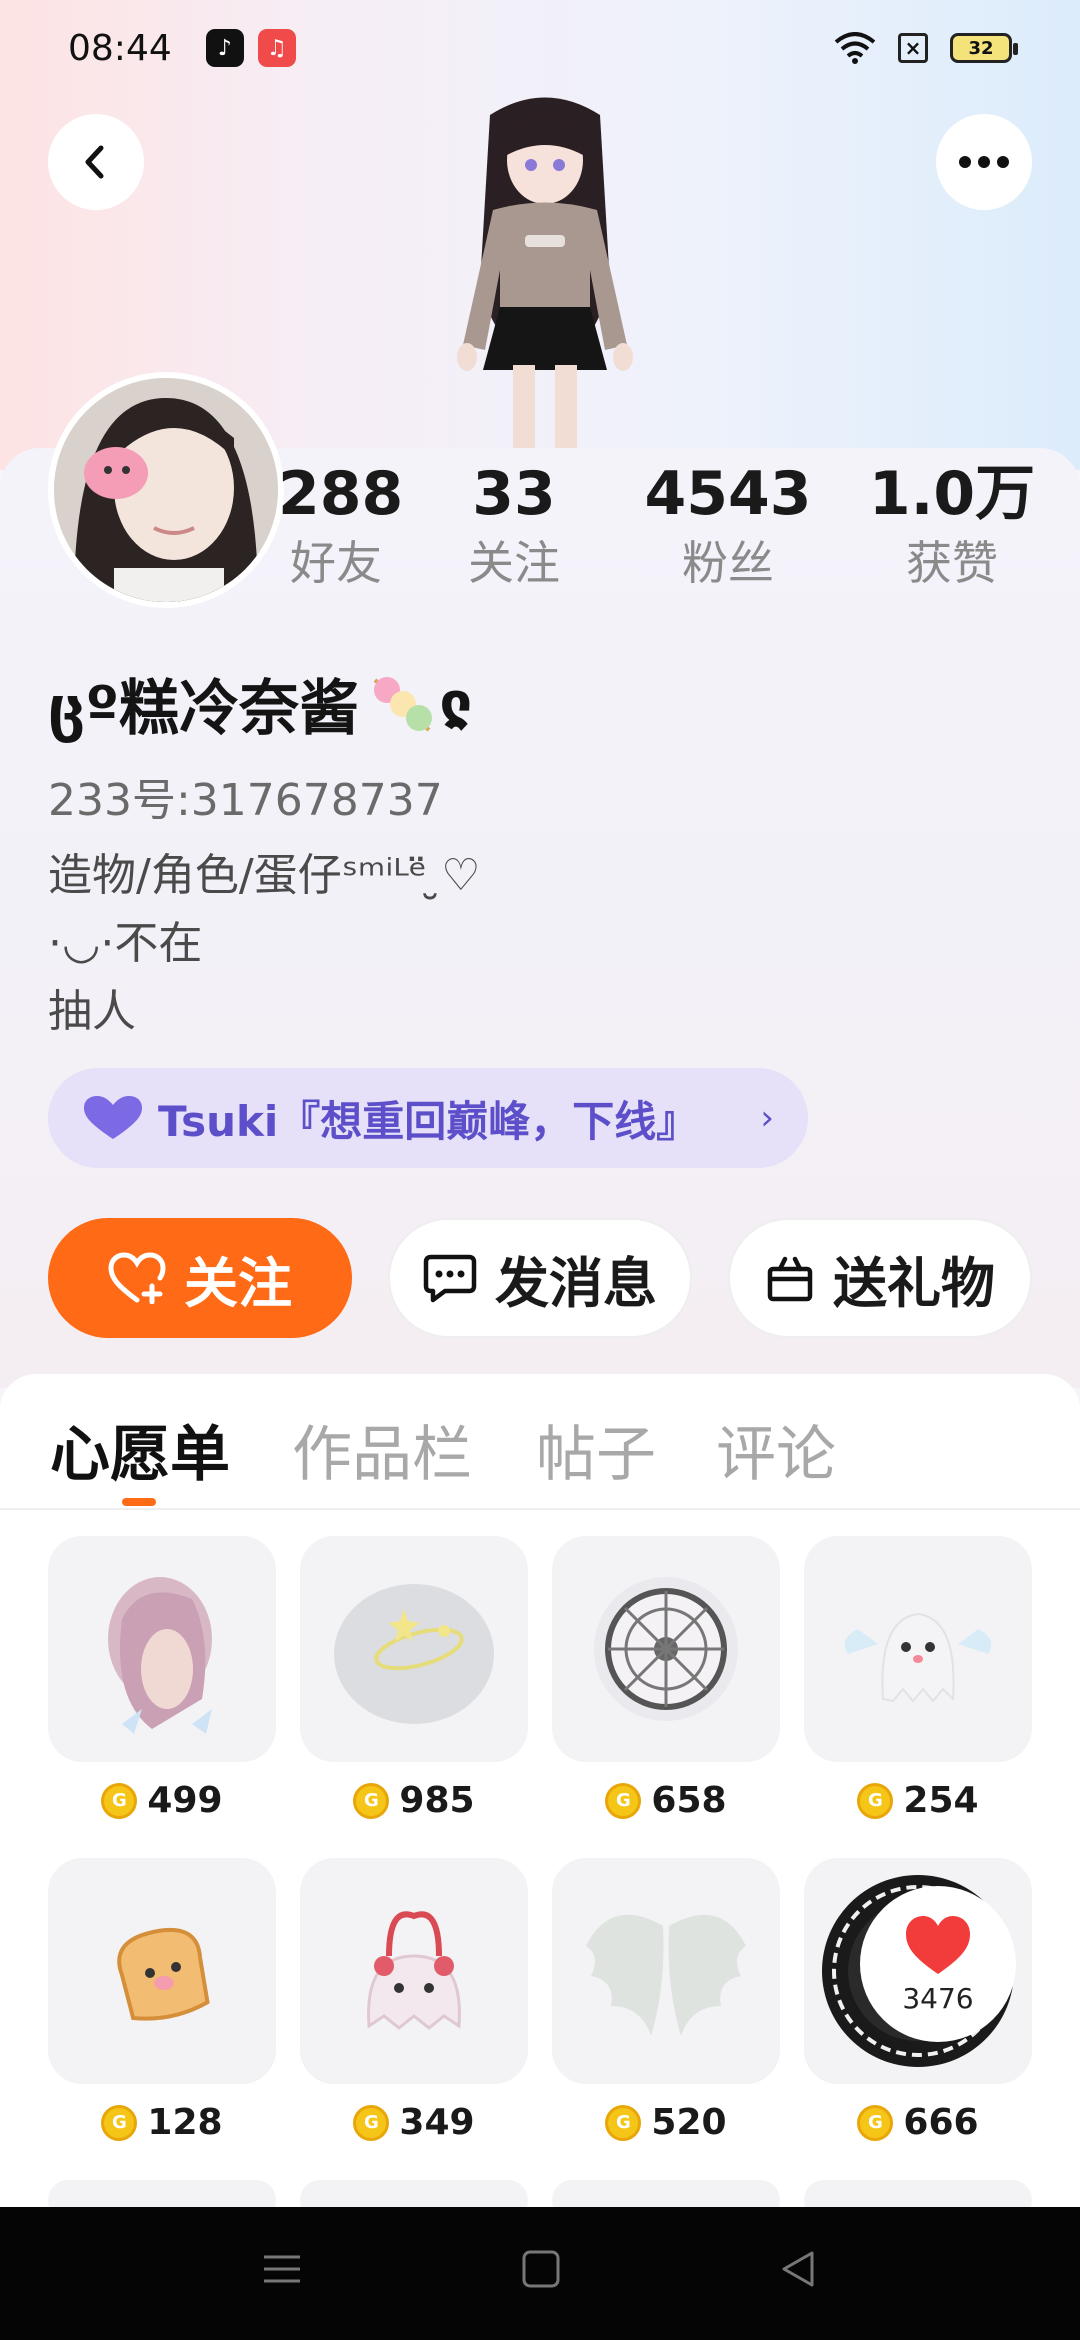 This screenshot has height=2340, width=1080. What do you see at coordinates (204, 709) in the screenshot?
I see `nickname-text: ცº糕冷奈酱` at bounding box center [204, 709].